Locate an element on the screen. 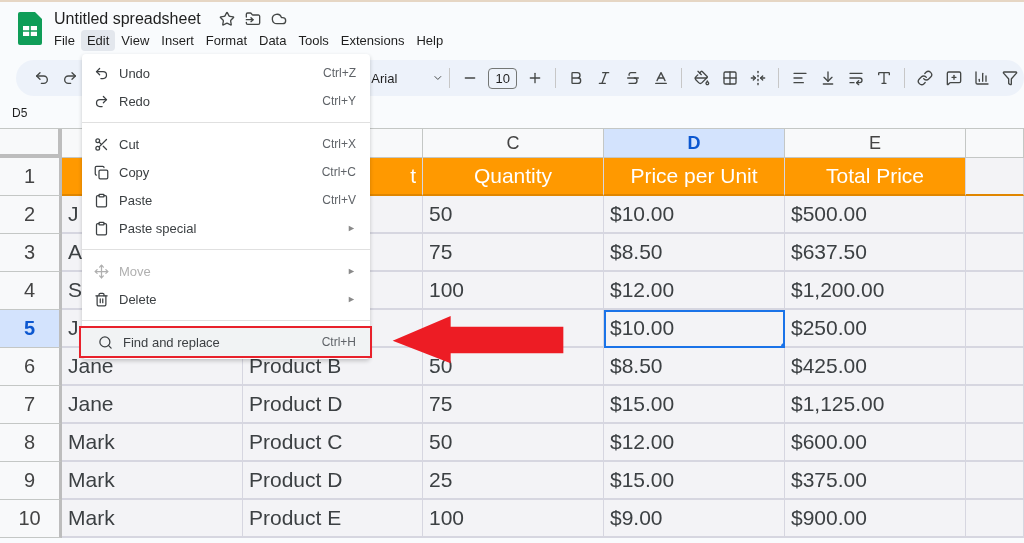 The image size is (1024, 543). row-header: 5 is located at coordinates (31, 329).